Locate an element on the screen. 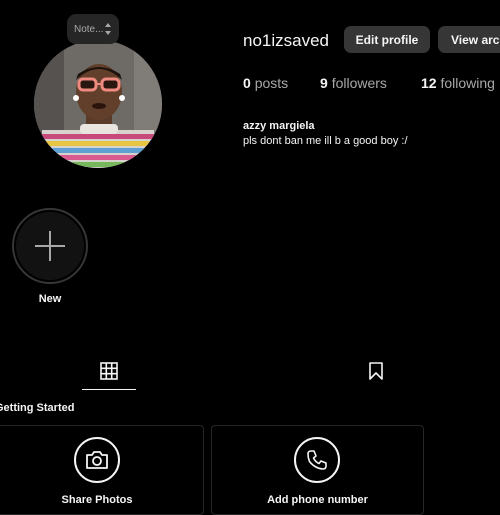 The image size is (500, 515). plus-icon is located at coordinates (50, 246).